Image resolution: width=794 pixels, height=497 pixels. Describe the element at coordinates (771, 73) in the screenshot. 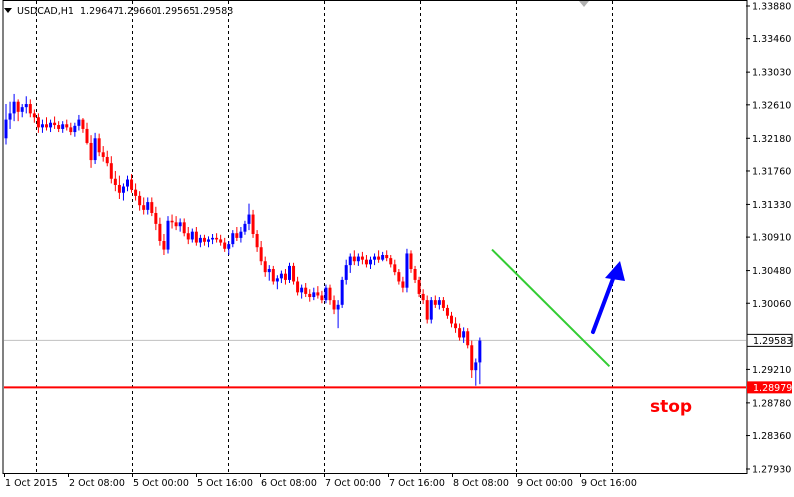

I see `price-tick-label: 1.33030` at that location.